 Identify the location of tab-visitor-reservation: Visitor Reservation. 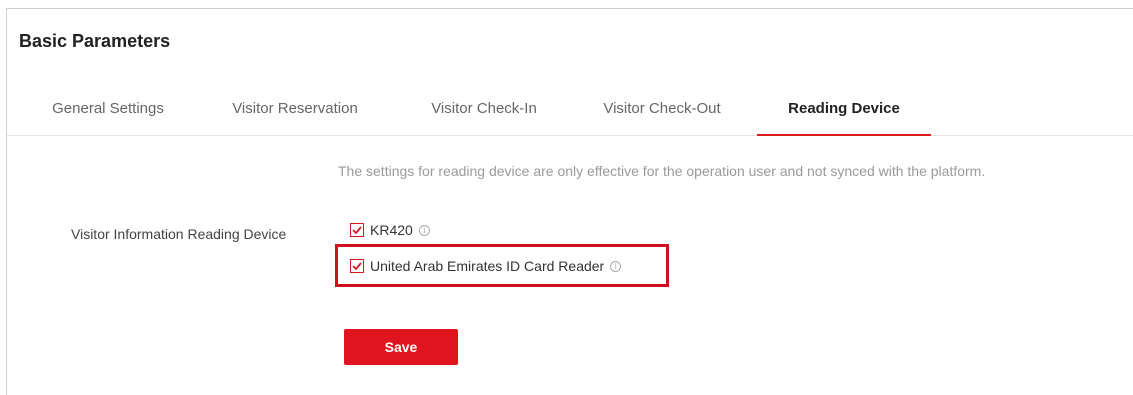
(295, 109).